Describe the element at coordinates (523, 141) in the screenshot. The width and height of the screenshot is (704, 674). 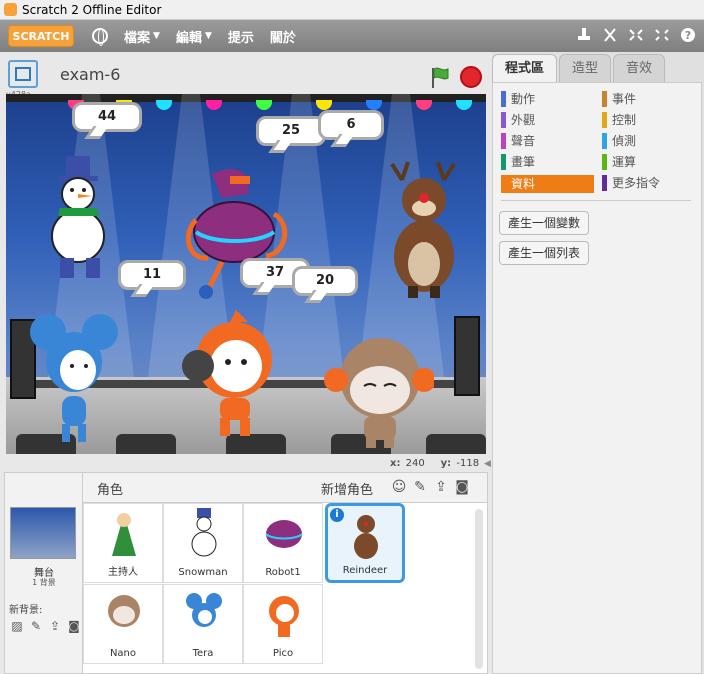
I see `category-label: 聲音` at that location.